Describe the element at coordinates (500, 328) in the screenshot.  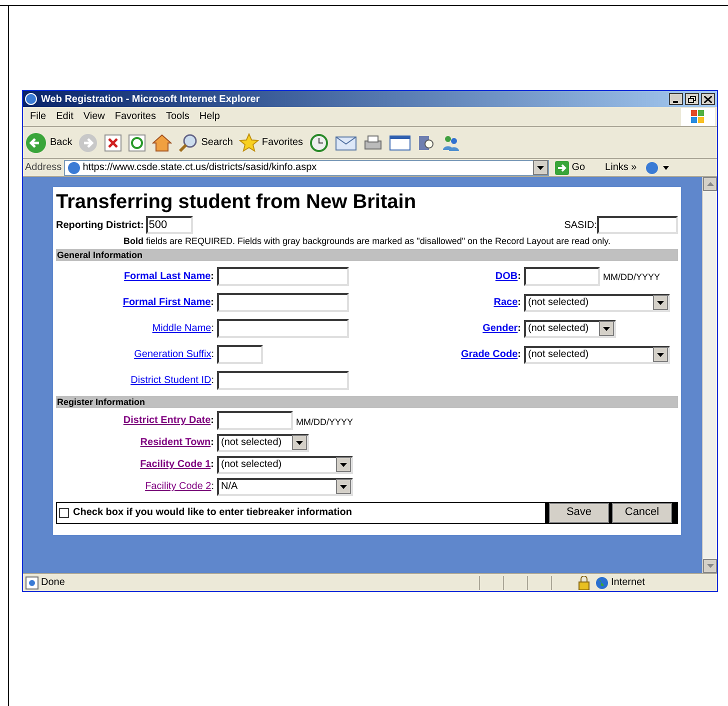
I see `field-label-link: Gender` at that location.